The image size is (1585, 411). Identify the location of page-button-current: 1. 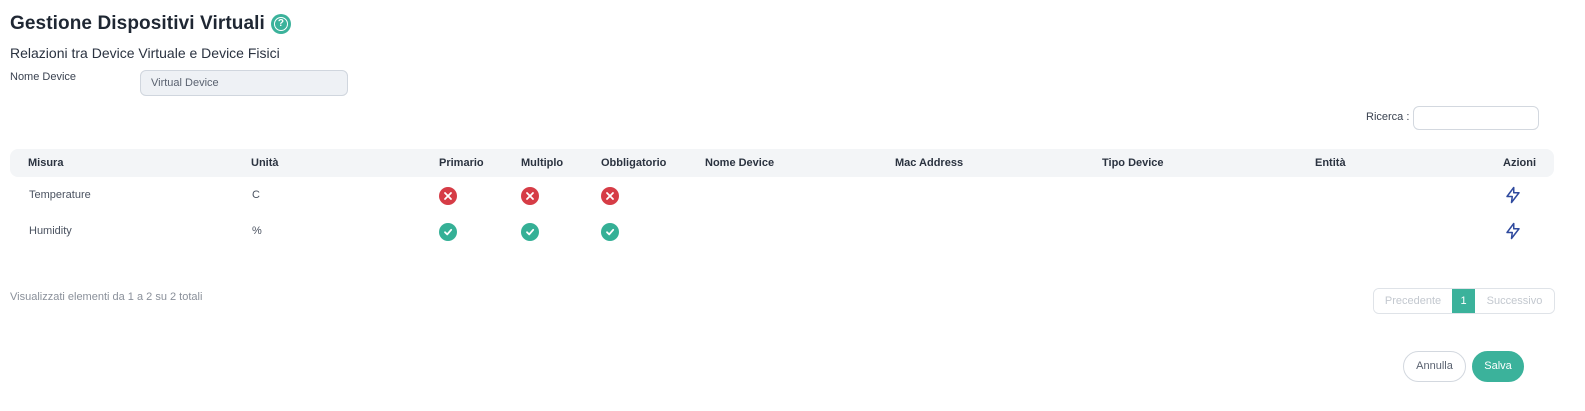
(1463, 301).